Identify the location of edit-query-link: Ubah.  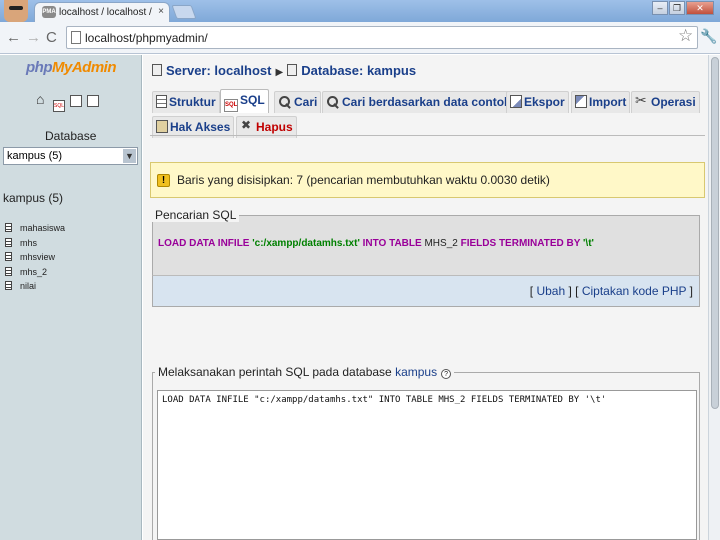
(550, 291).